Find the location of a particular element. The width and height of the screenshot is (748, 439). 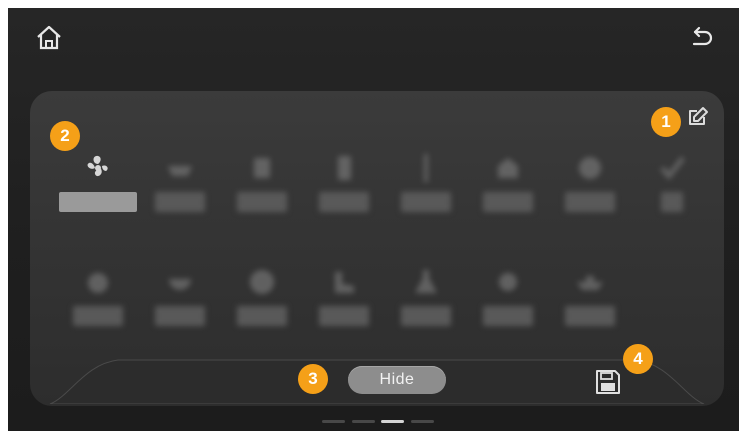

cake-icon is located at coordinates (590, 168).